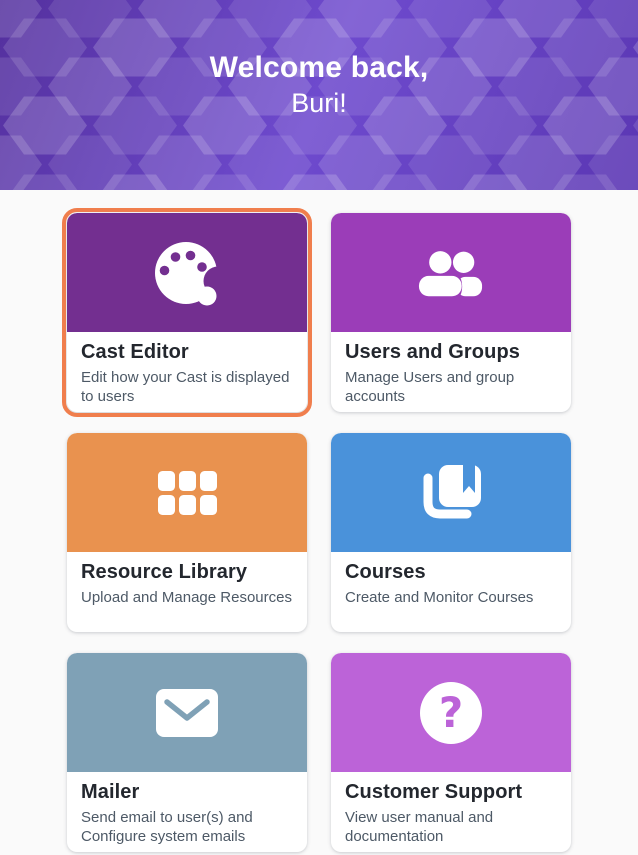 The image size is (638, 855). I want to click on card-description: Edit how your Cast is displayed to users, so click(185, 387).